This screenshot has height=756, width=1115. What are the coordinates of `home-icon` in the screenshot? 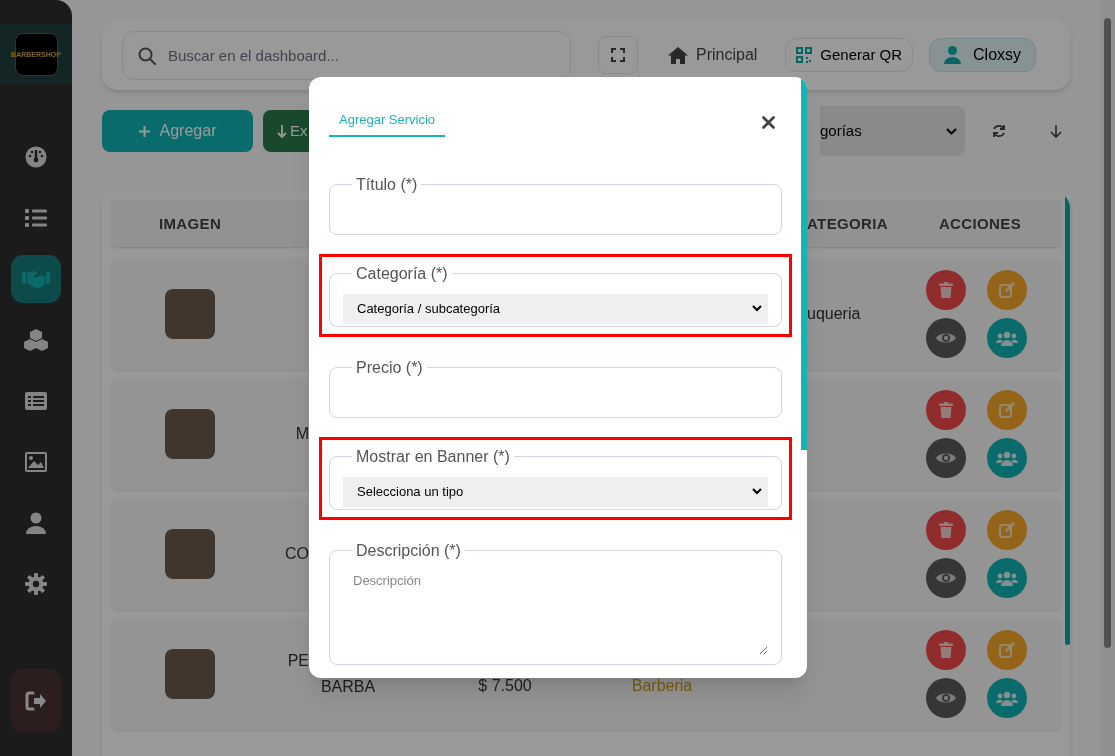 It's located at (678, 55).